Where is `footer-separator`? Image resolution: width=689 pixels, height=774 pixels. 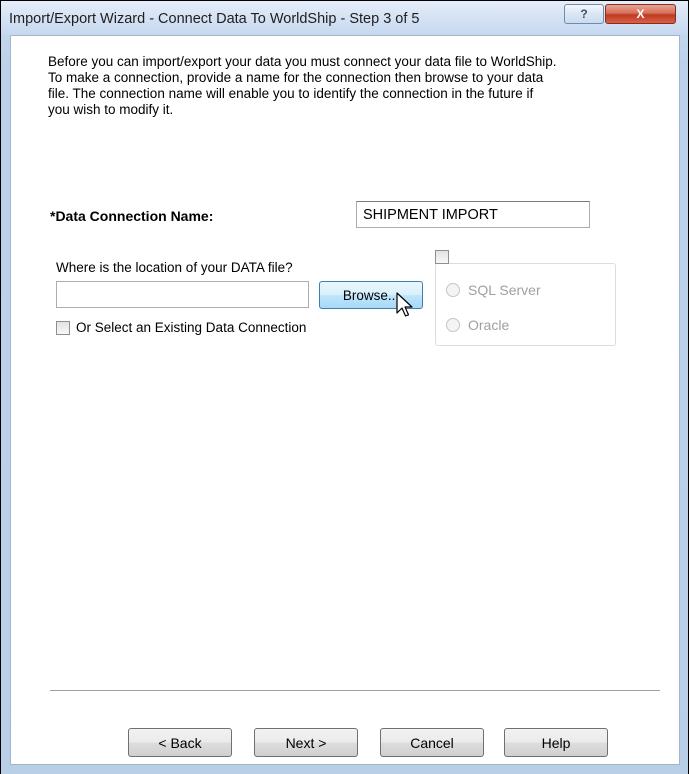
footer-separator is located at coordinates (355, 691).